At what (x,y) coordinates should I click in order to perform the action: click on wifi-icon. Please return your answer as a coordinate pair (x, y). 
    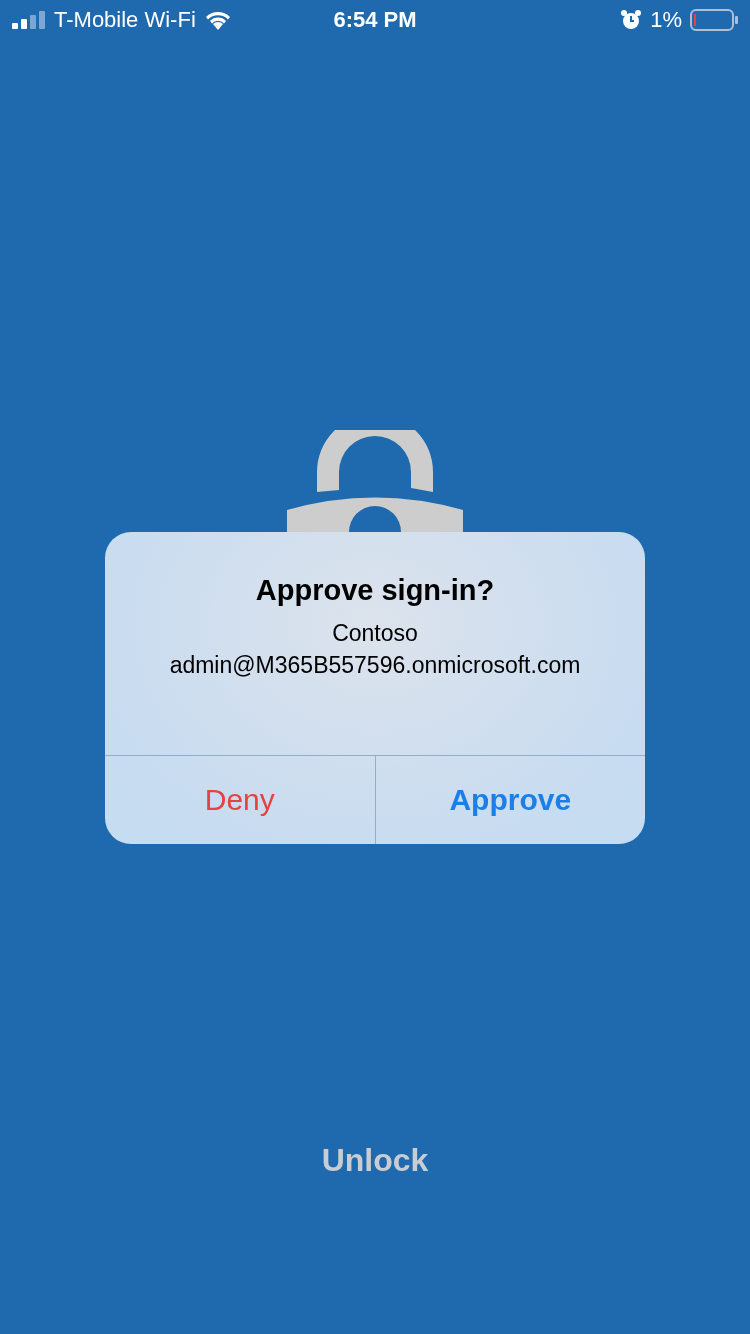
    Looking at the image, I should click on (217, 20).